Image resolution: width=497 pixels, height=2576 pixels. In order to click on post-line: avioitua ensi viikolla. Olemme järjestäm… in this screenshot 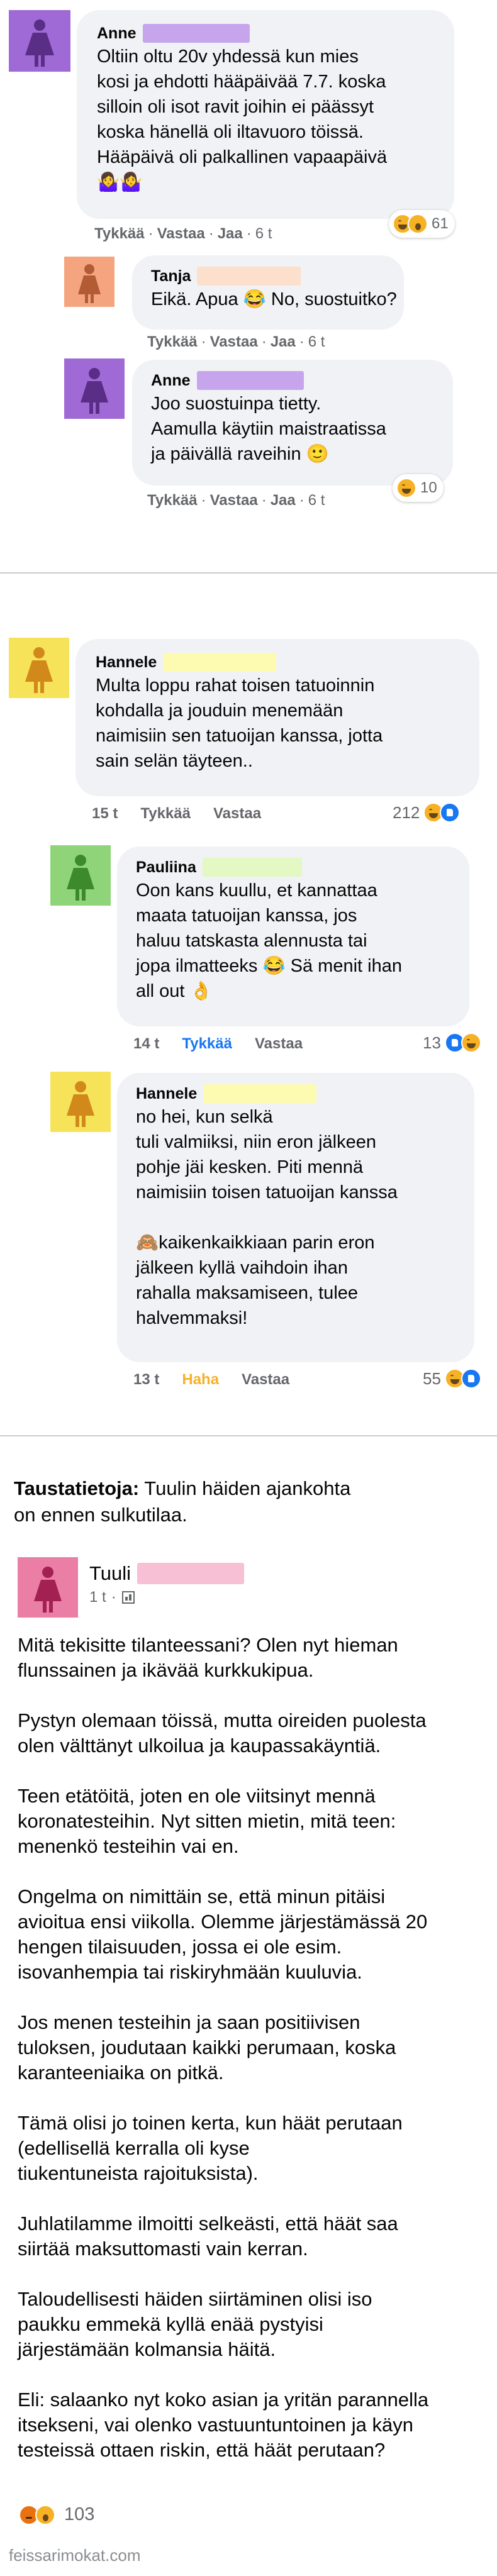, I will do `click(223, 1922)`.